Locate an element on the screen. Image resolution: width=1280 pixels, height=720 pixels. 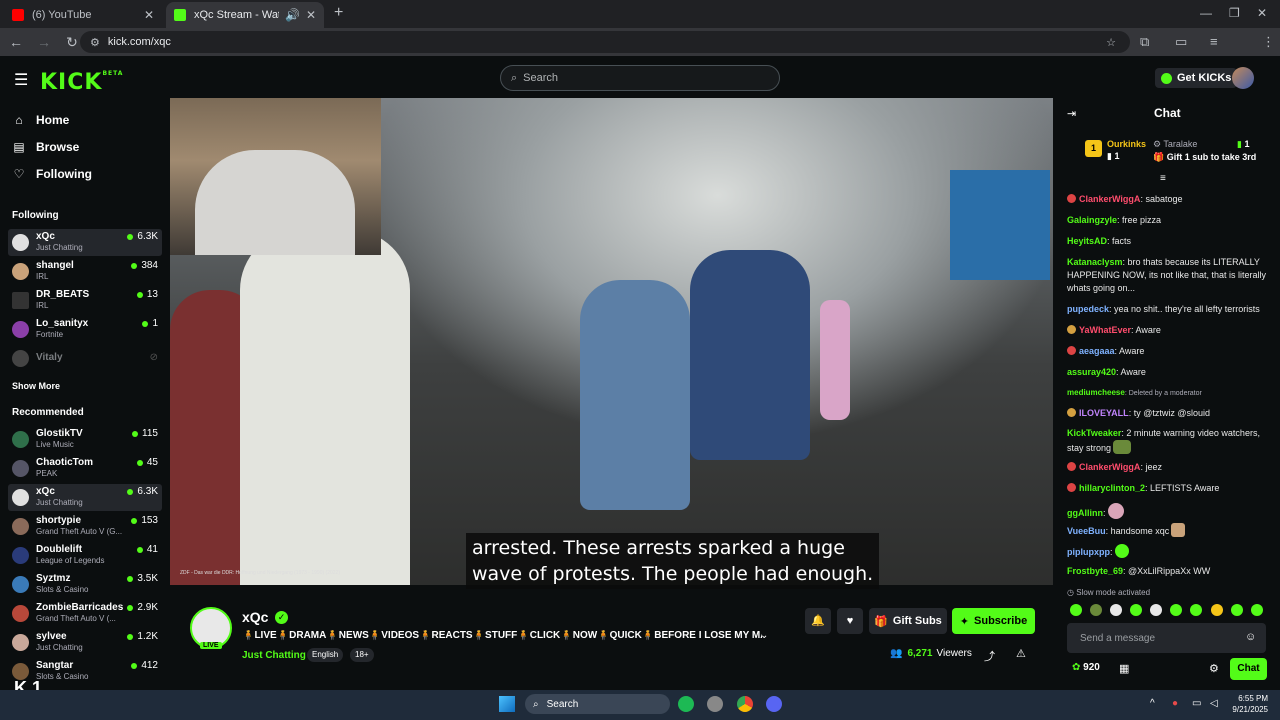
following-channel-vitaly: Vitaly ⊘ is located at coordinates (85, 358).